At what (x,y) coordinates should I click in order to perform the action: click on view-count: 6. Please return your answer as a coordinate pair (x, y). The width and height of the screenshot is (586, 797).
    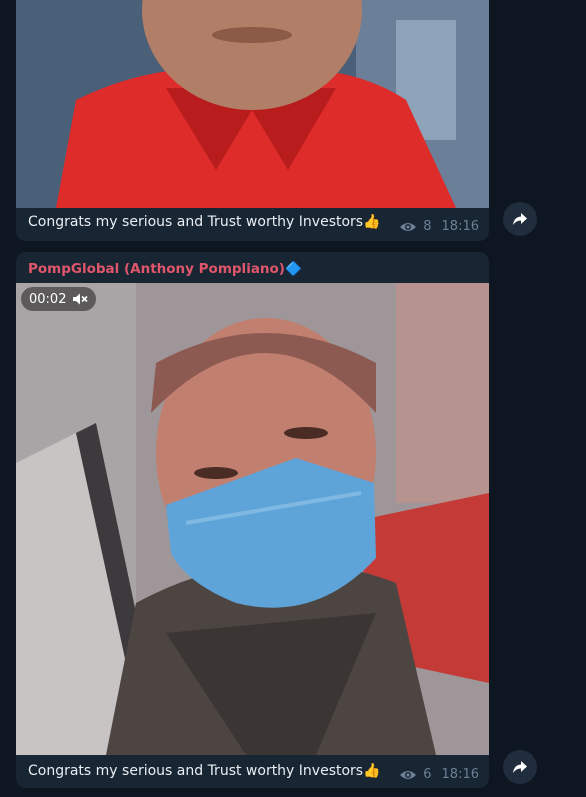
    Looking at the image, I should click on (427, 774).